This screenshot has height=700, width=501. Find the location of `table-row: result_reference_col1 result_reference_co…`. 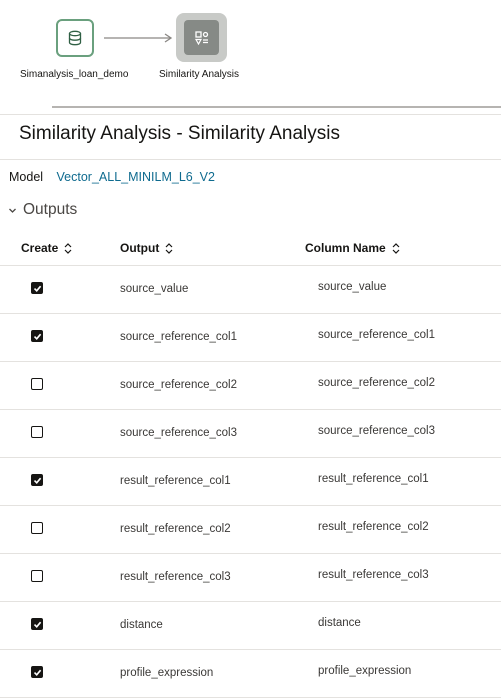

table-row: result_reference_col1 result_reference_co… is located at coordinates (250, 482).